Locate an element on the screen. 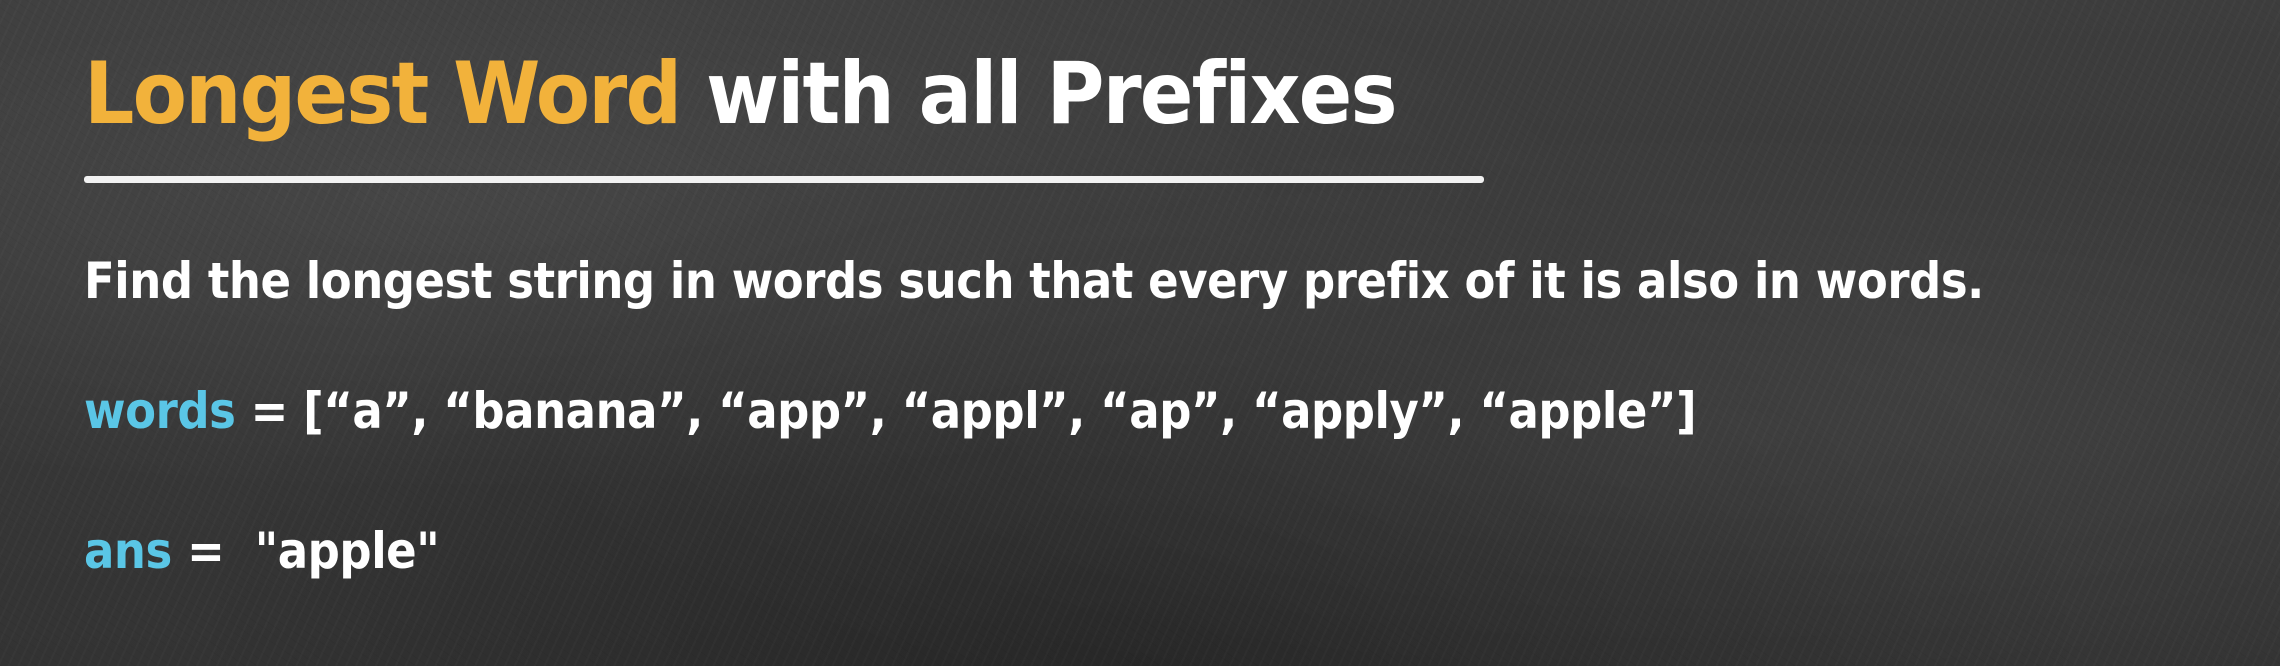 This screenshot has height=666, width=2280. title-underline is located at coordinates (784, 179).